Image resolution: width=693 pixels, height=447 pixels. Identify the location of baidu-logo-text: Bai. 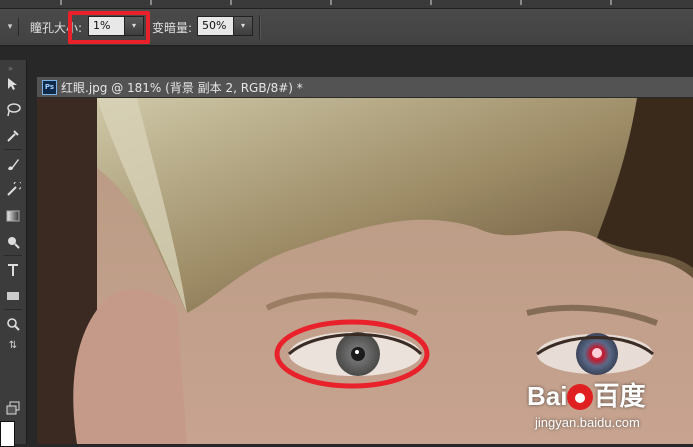
(547, 396).